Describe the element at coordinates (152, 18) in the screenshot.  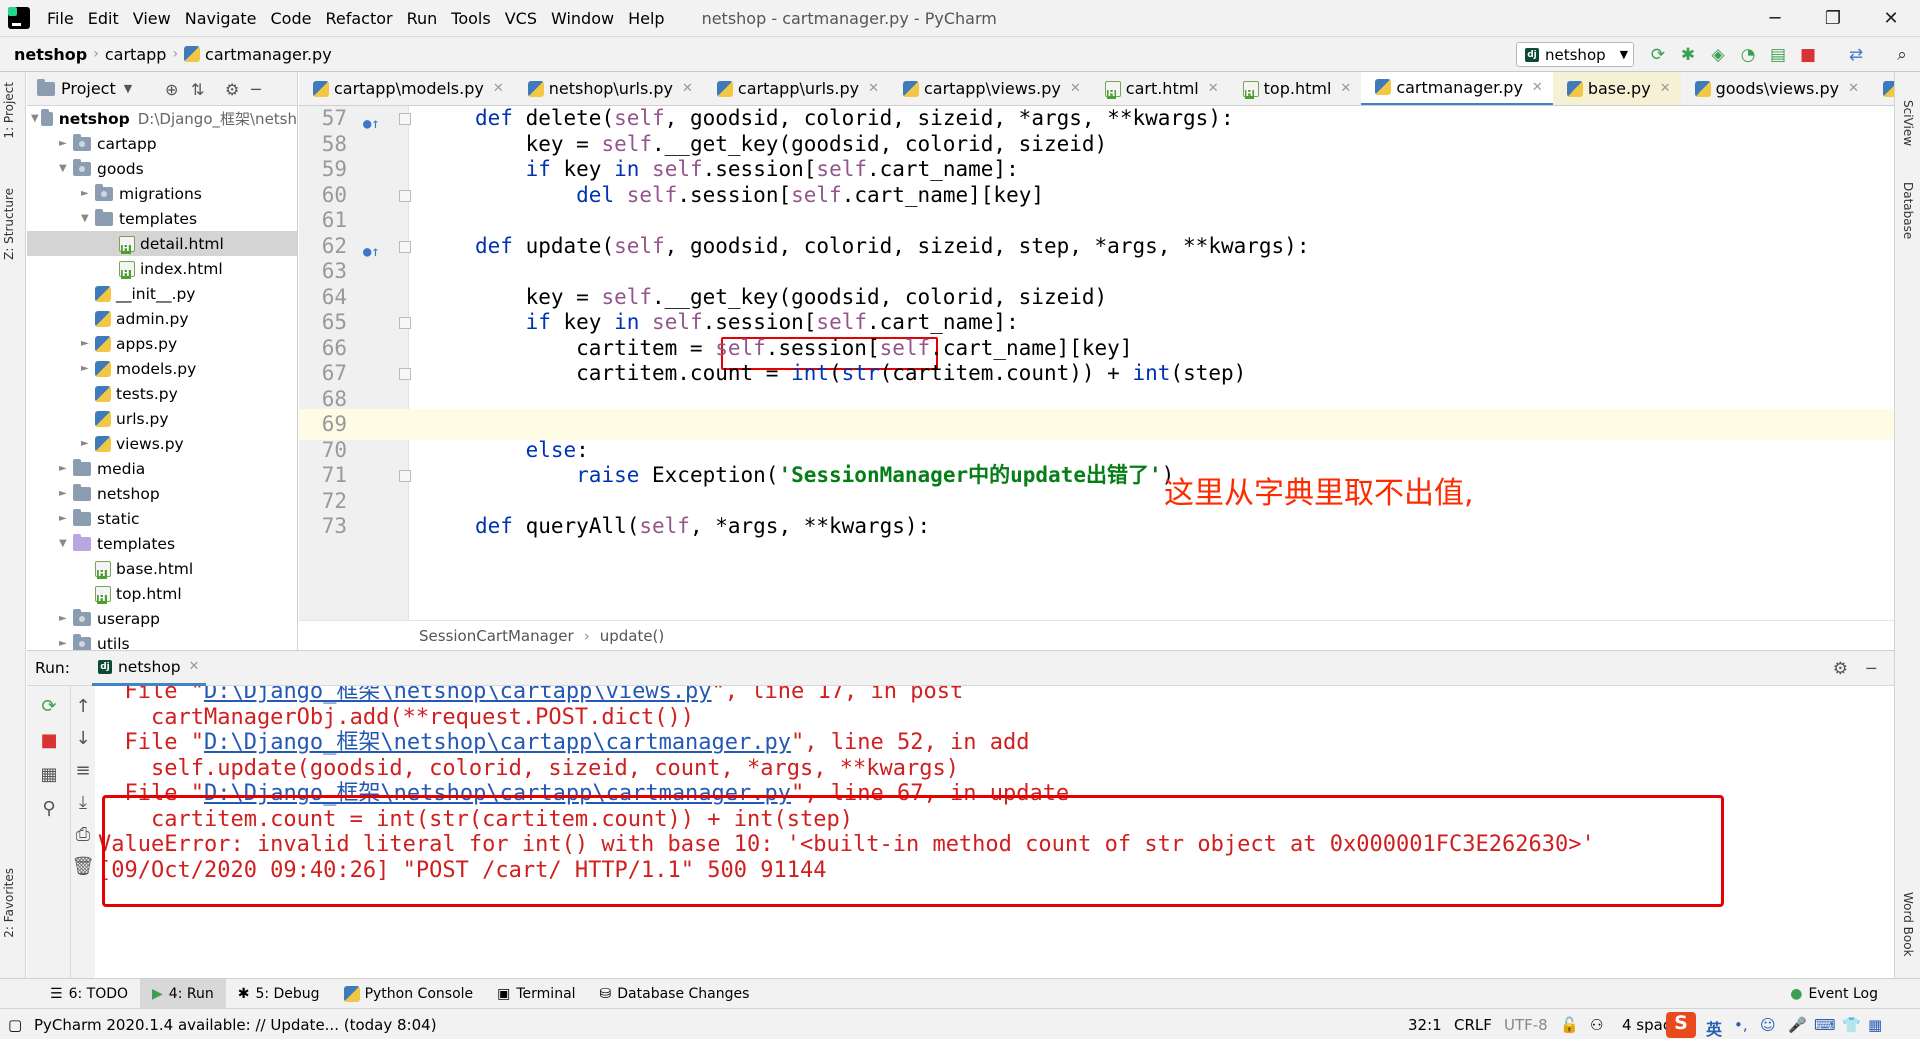
I see `menu-view: View` at that location.